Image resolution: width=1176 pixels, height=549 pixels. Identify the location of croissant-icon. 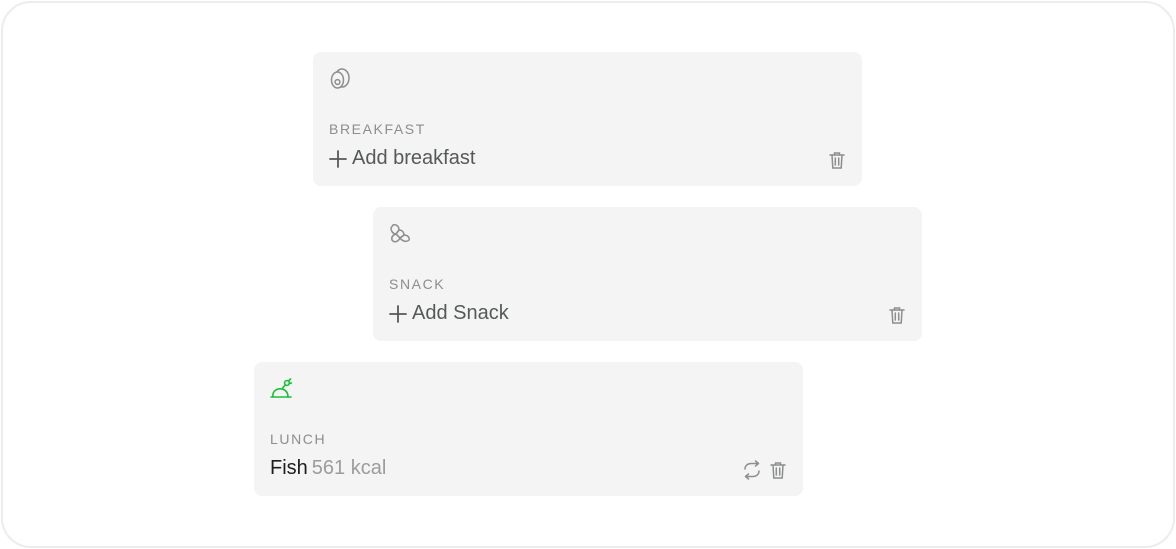
(400, 234).